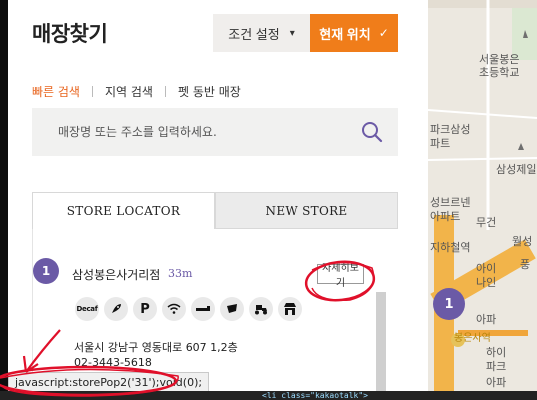 The width and height of the screenshot is (537, 400). Describe the element at coordinates (123, 210) in the screenshot. I see `tab-store-locator: STORE LOCATOR` at that location.